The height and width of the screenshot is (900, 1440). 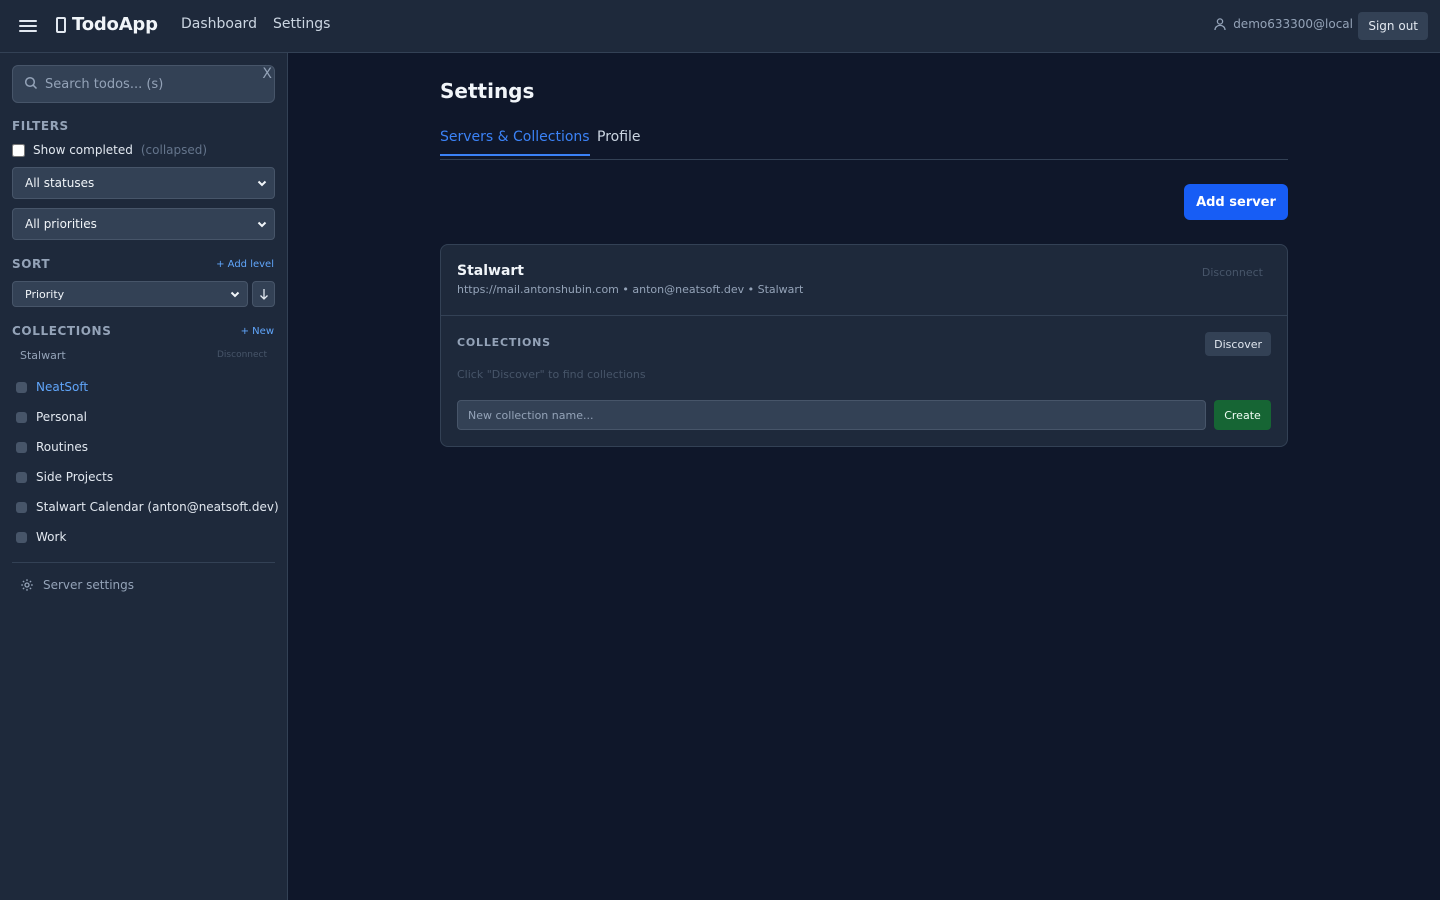 What do you see at coordinates (75, 477) in the screenshot?
I see `collection-label: Side Projects` at bounding box center [75, 477].